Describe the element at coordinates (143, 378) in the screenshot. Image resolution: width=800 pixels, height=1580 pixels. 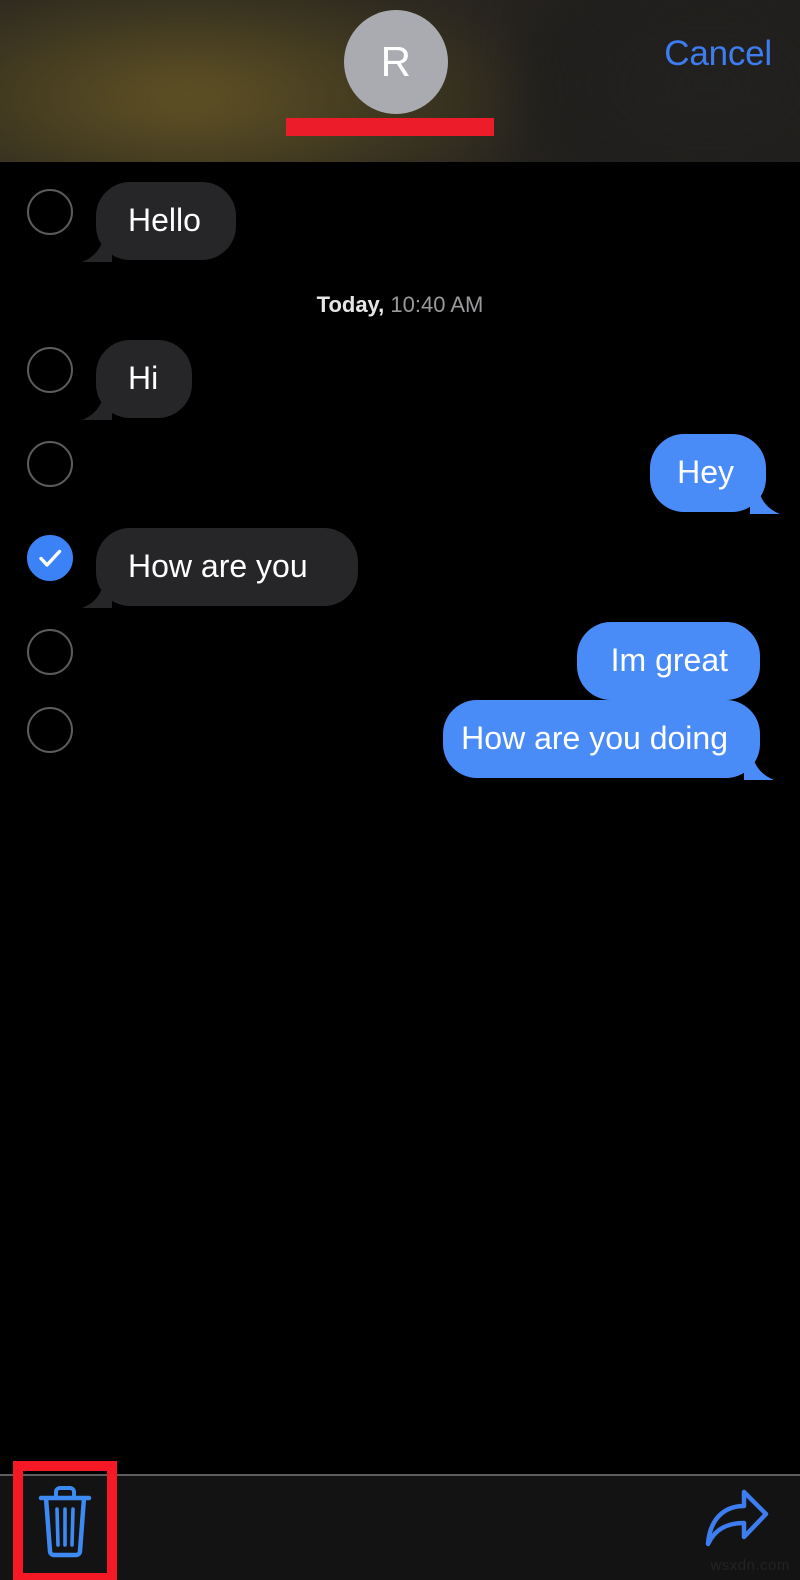
I see `message-text: Hi` at that location.